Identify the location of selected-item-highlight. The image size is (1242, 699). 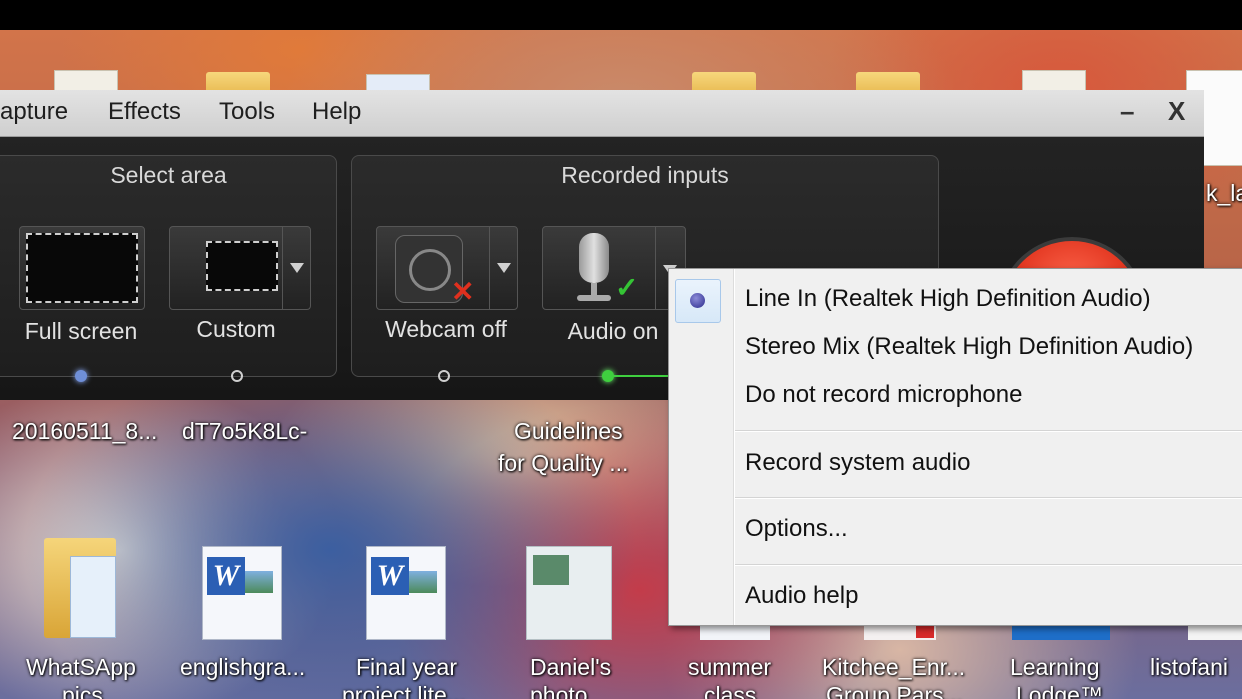
(698, 301).